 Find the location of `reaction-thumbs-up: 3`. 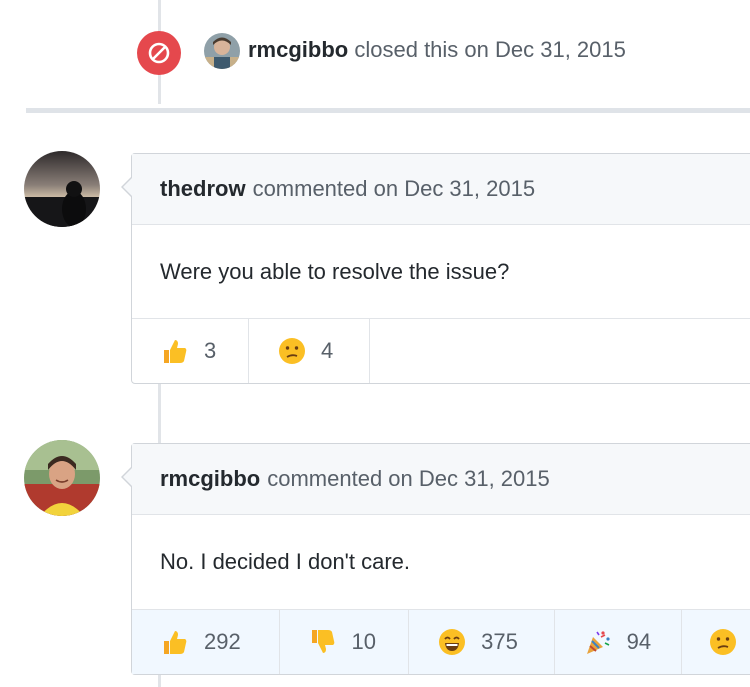

reaction-thumbs-up: 3 is located at coordinates (190, 351).